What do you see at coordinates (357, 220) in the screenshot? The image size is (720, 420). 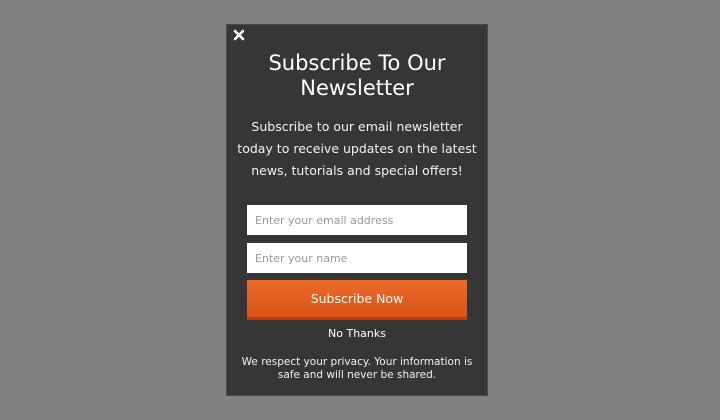 I see `email-input` at bounding box center [357, 220].